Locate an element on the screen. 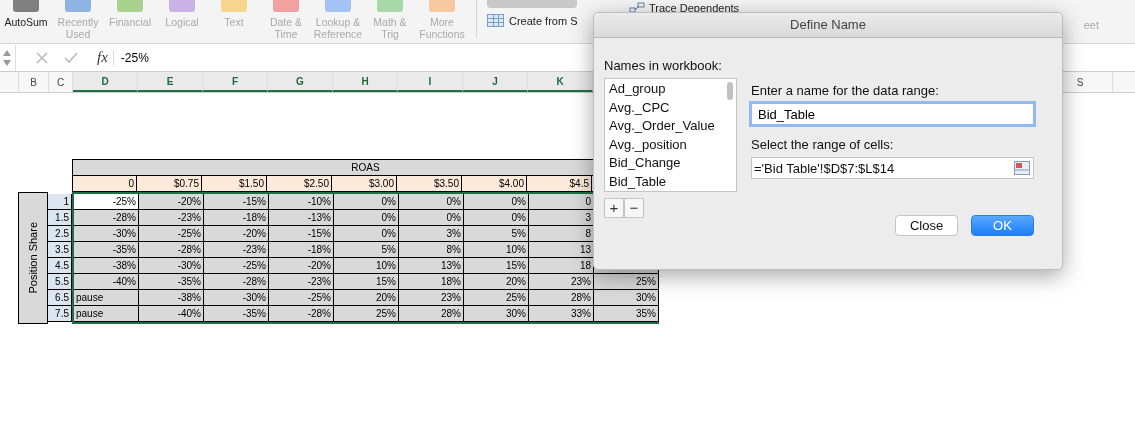 This screenshot has width=1135, height=435. name-list-item: Avg._CPC is located at coordinates (672, 107).